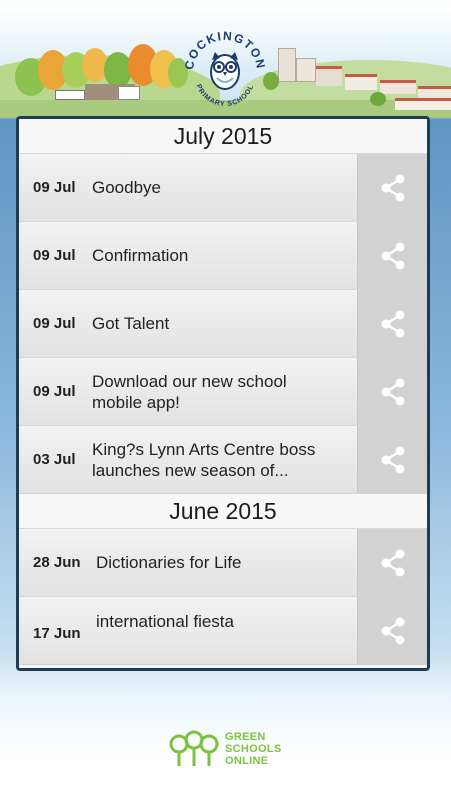 Image resolution: width=451 pixels, height=800 pixels. What do you see at coordinates (245, 737) in the screenshot?
I see `footer-line-1: GREEN` at bounding box center [245, 737].